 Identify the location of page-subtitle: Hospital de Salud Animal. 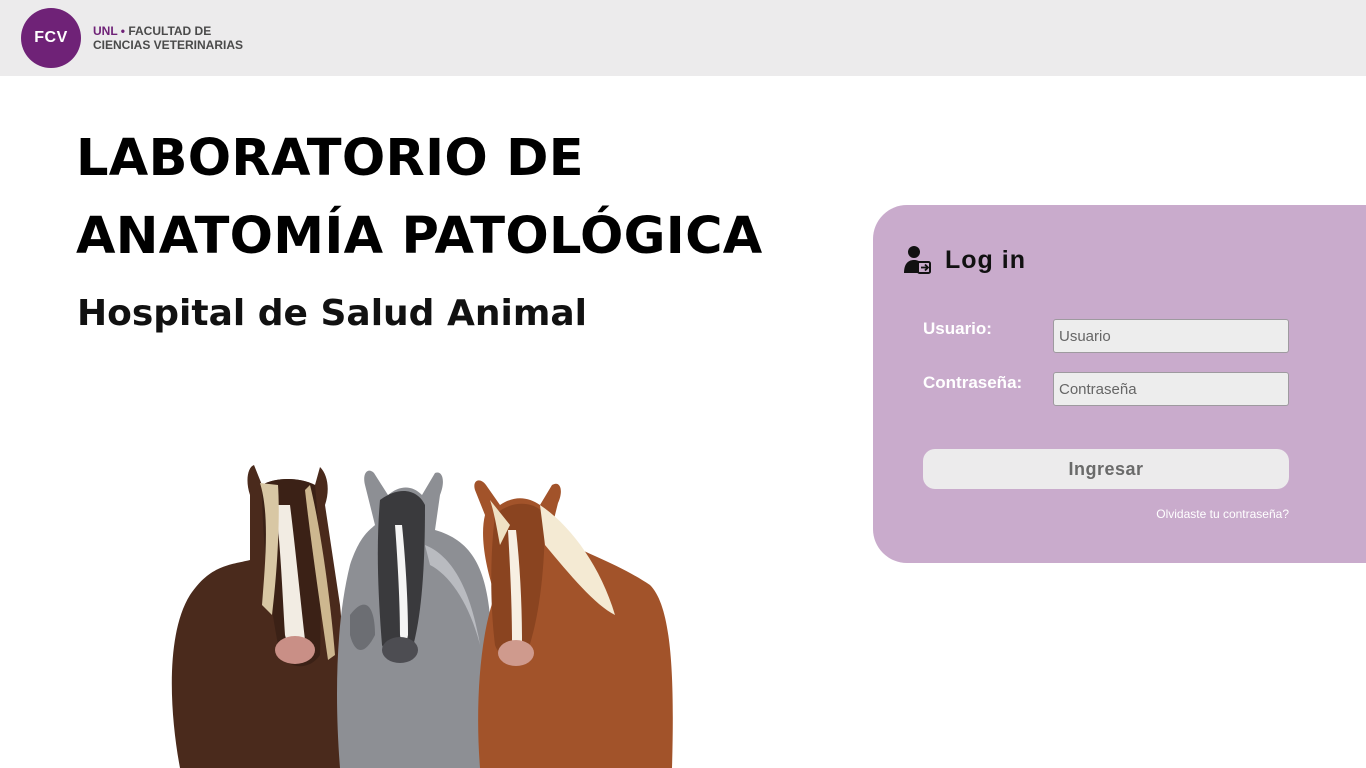
(332, 313).